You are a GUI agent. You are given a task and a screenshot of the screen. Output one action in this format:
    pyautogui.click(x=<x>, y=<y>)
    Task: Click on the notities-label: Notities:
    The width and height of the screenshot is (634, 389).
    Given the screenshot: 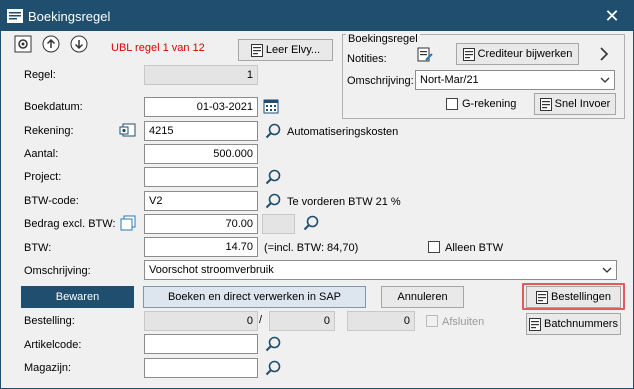 What is the action you would take?
    pyautogui.click(x=367, y=59)
    